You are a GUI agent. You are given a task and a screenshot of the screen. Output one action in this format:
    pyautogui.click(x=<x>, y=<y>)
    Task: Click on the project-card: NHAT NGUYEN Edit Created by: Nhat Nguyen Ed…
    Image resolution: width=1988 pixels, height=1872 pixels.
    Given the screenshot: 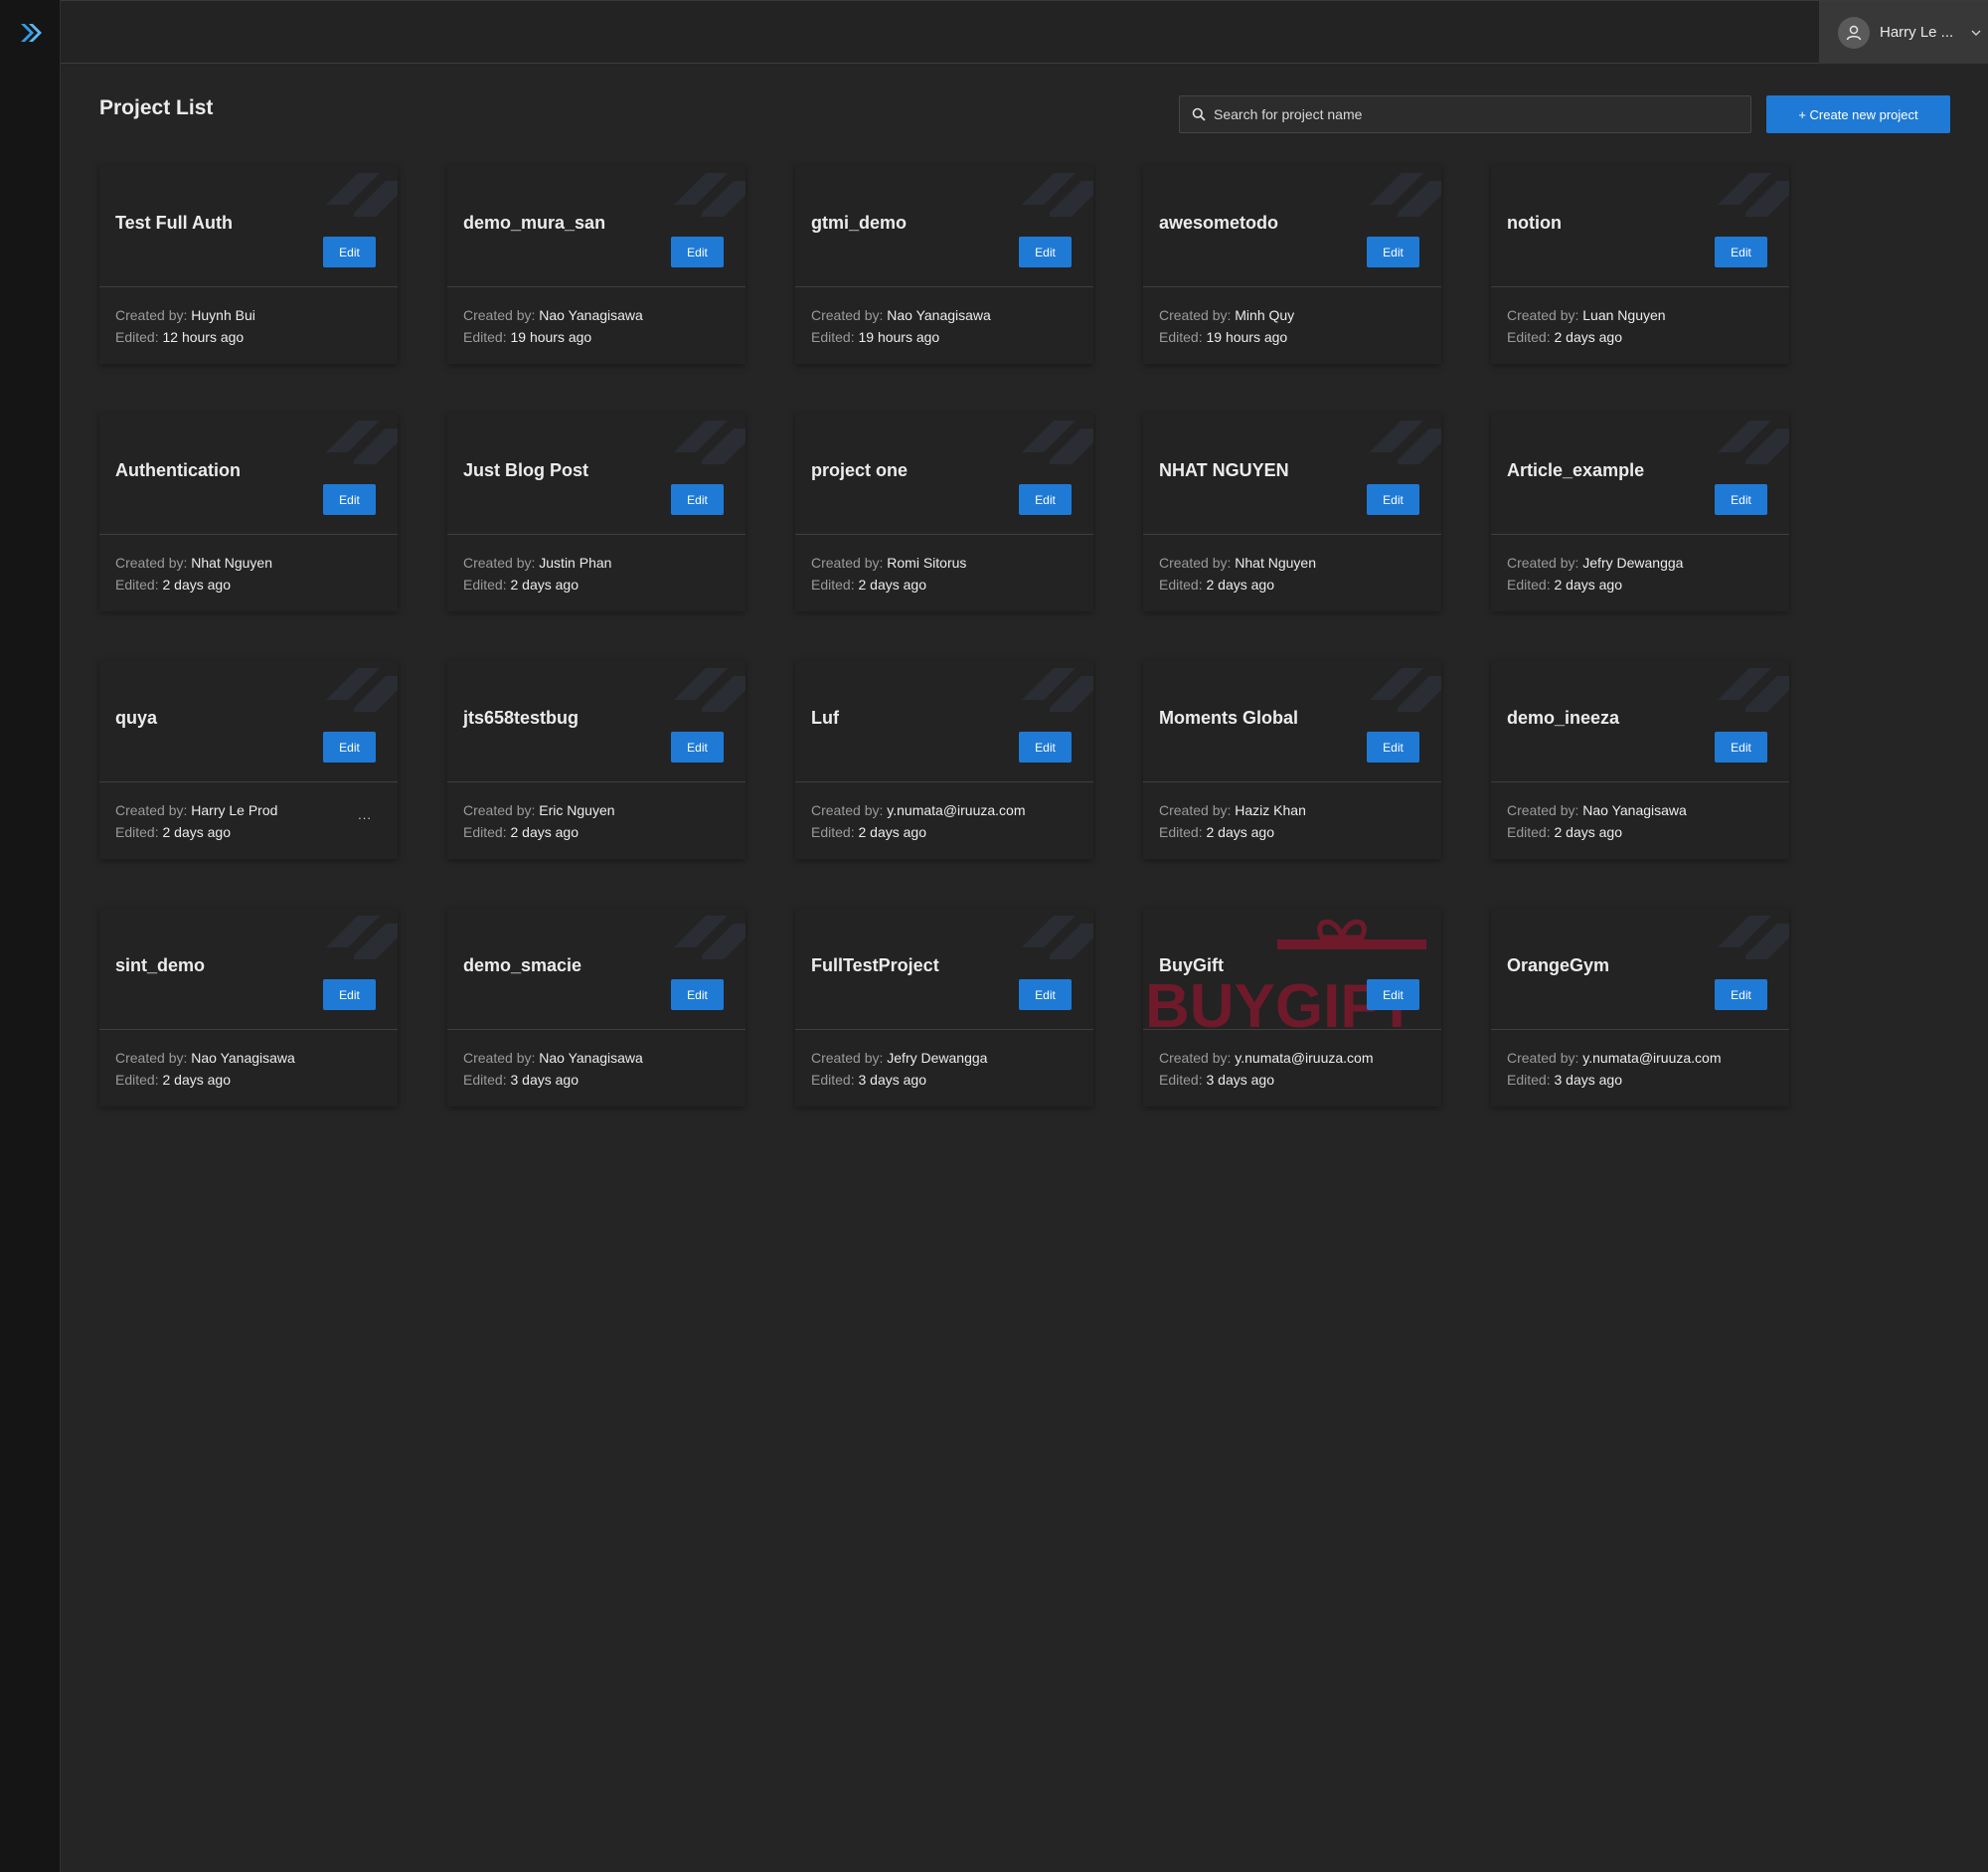 What is the action you would take?
    pyautogui.click(x=1292, y=512)
    